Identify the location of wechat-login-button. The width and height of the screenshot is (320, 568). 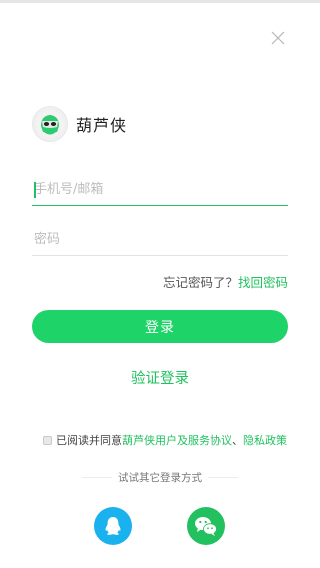
(206, 526).